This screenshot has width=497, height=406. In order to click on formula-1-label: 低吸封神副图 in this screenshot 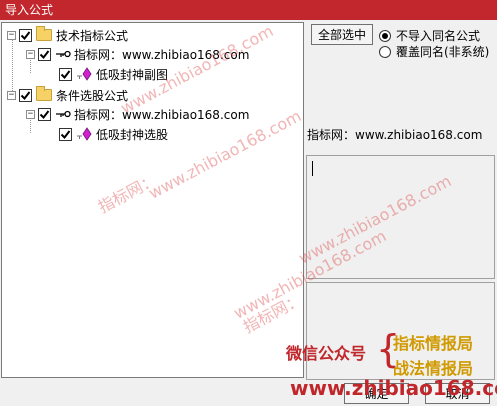, I will do `click(132, 74)`.